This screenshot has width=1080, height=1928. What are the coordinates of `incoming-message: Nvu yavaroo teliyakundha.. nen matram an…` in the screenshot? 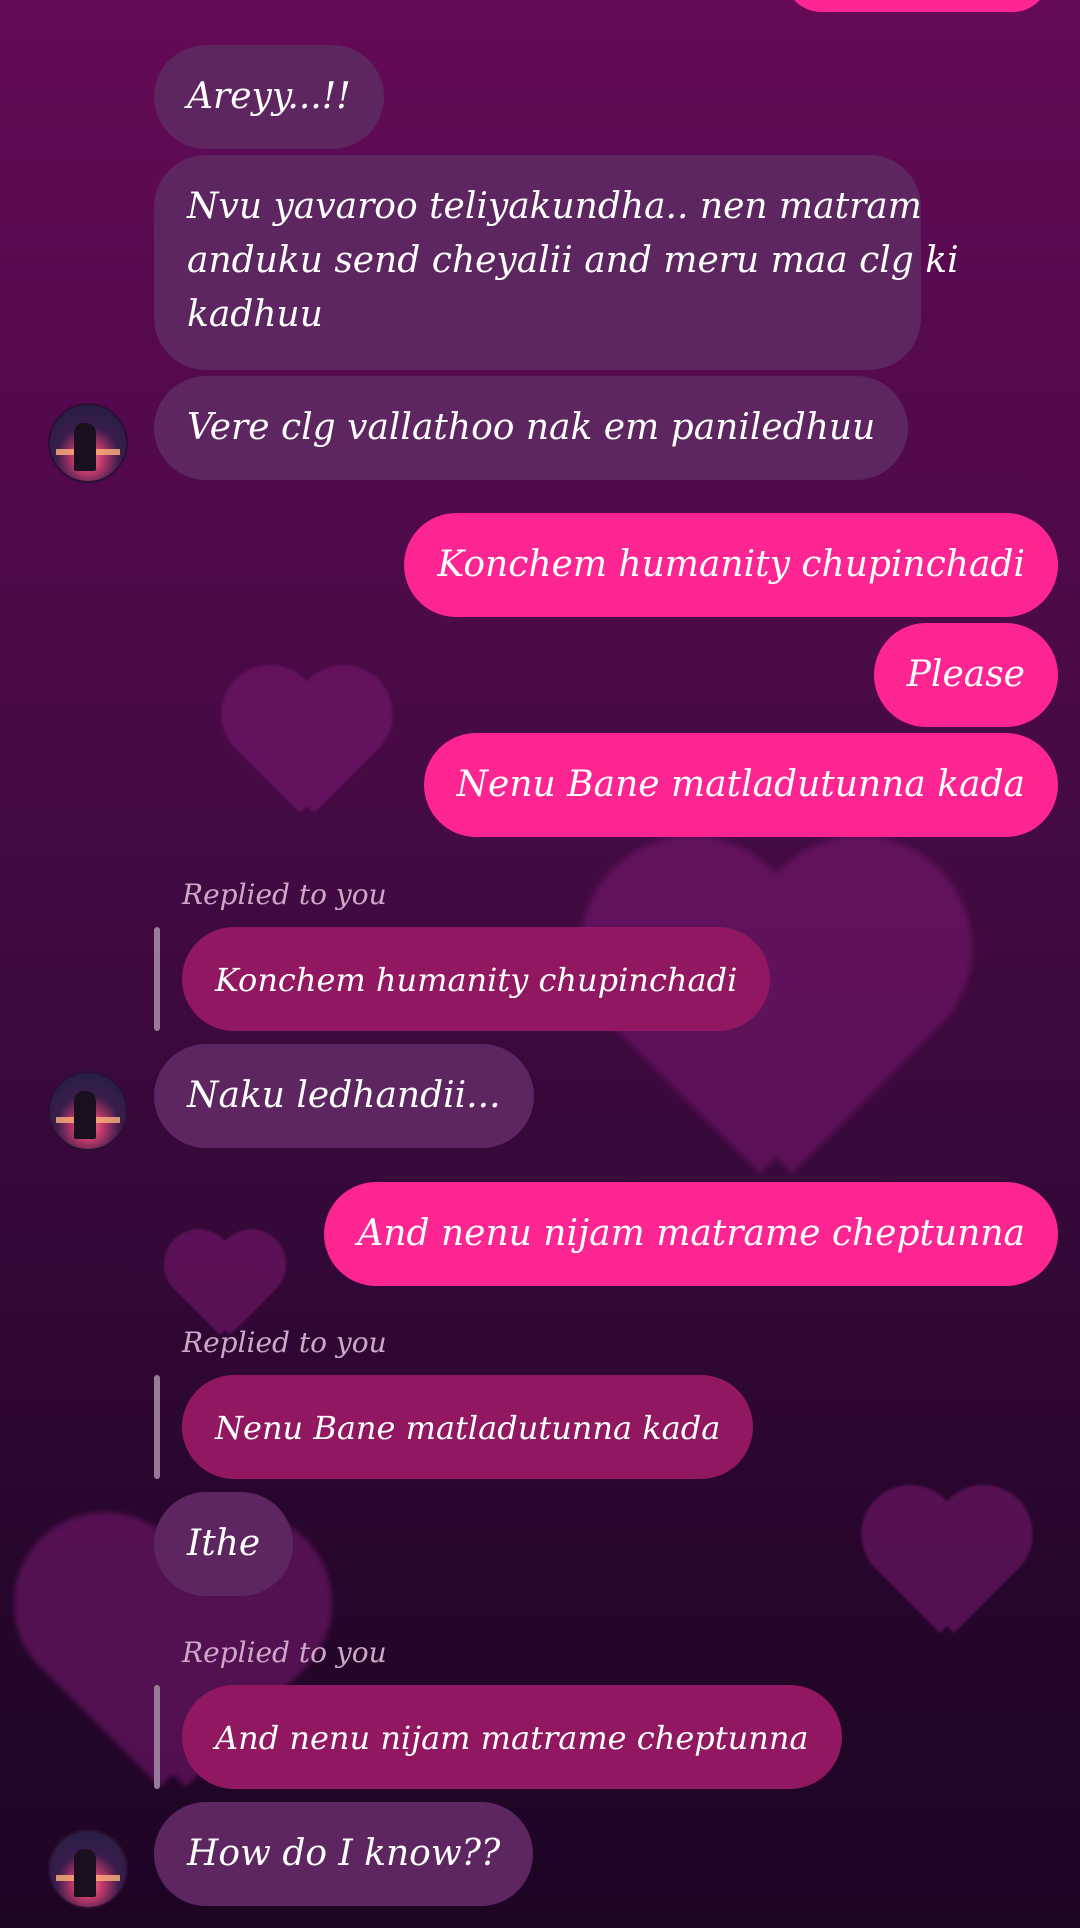 It's located at (556, 262).